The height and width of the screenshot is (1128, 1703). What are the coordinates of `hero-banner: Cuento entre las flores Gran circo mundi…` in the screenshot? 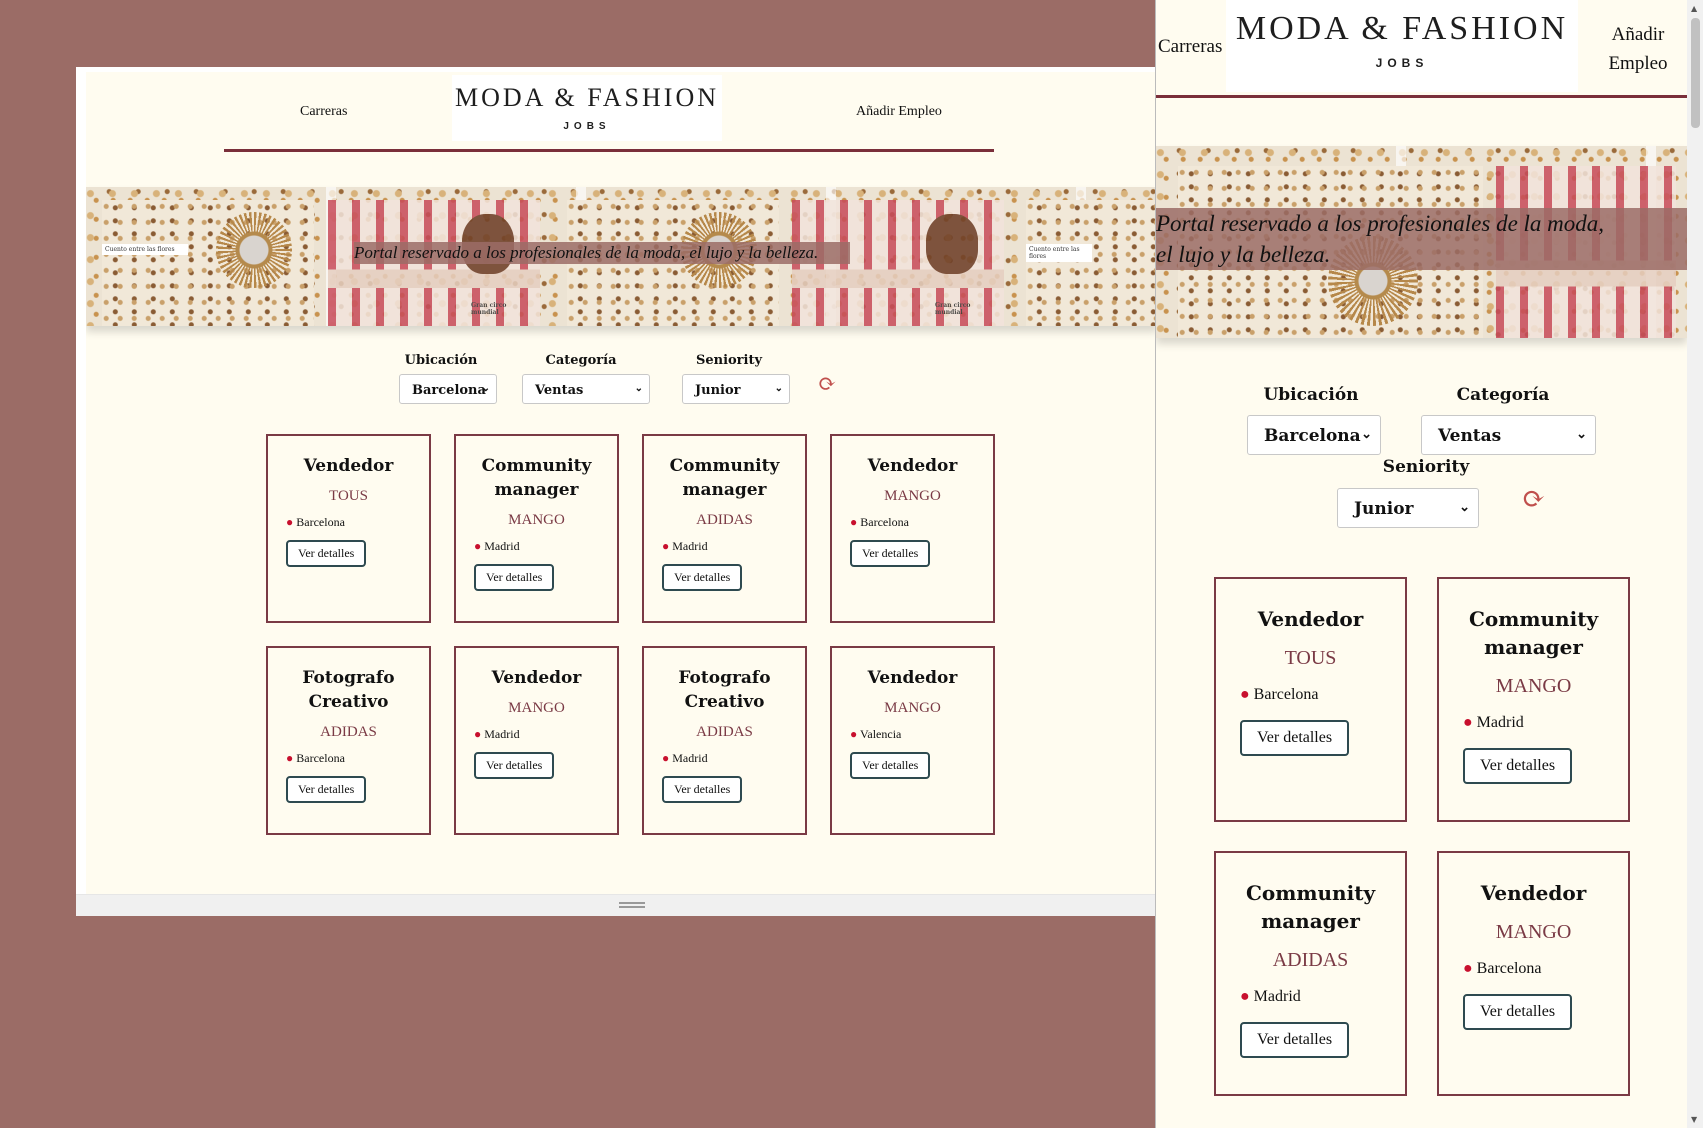 It's located at (622, 256).